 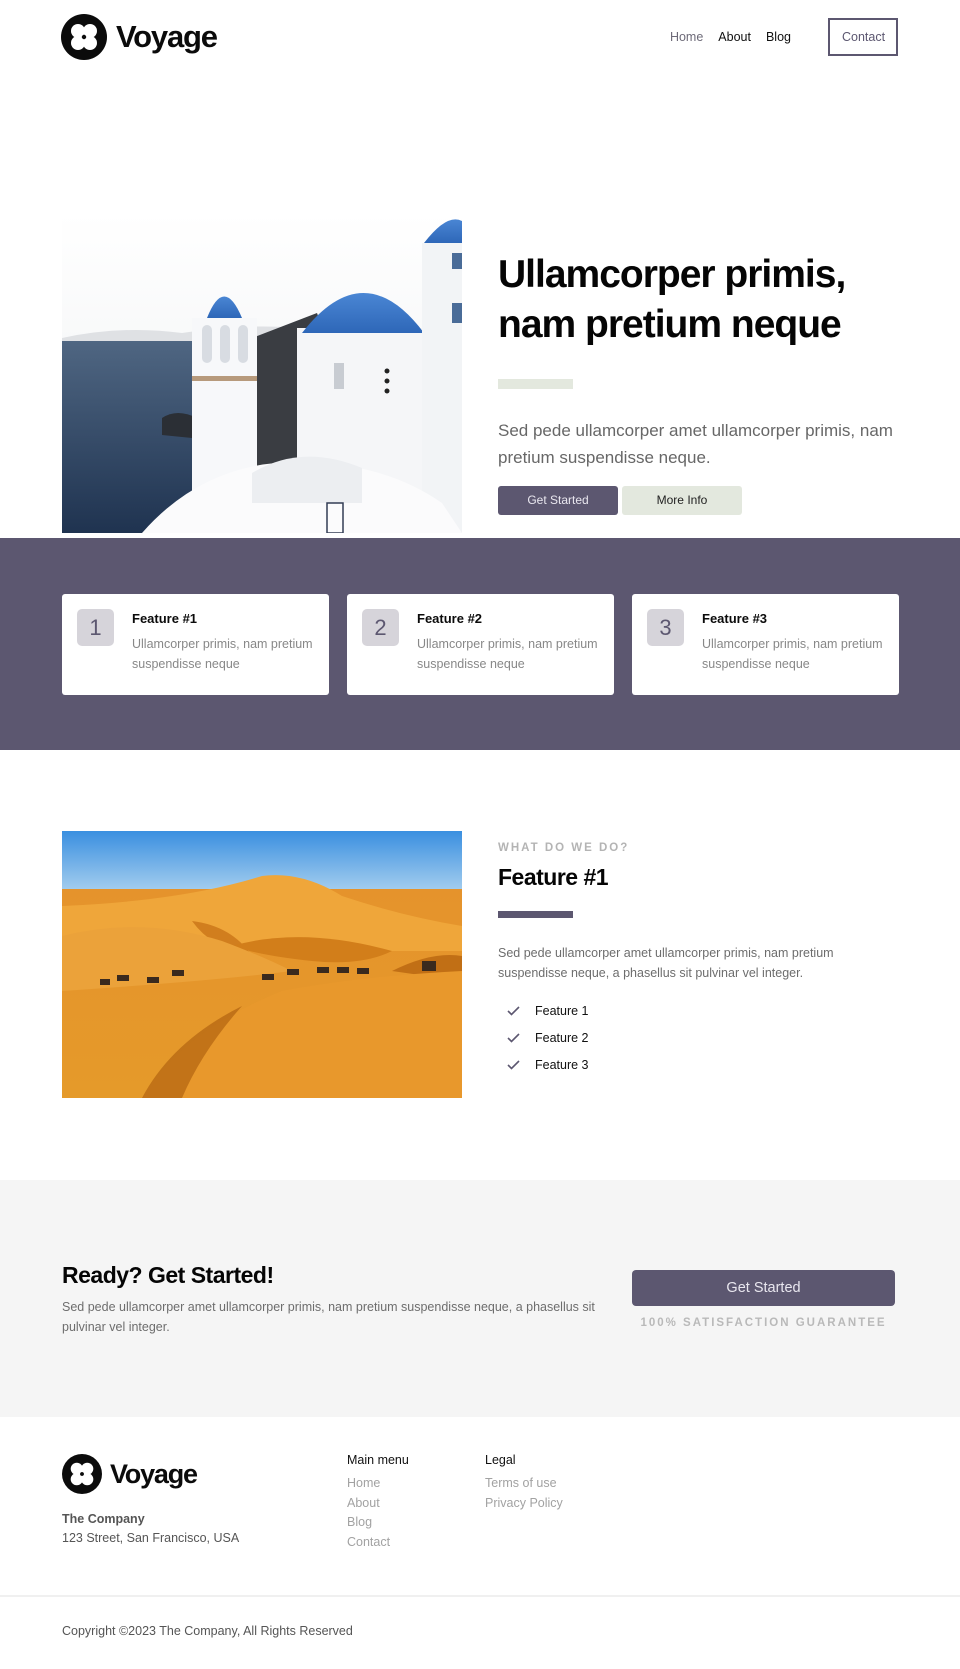 What do you see at coordinates (686, 37) in the screenshot?
I see `nav-home: Home` at bounding box center [686, 37].